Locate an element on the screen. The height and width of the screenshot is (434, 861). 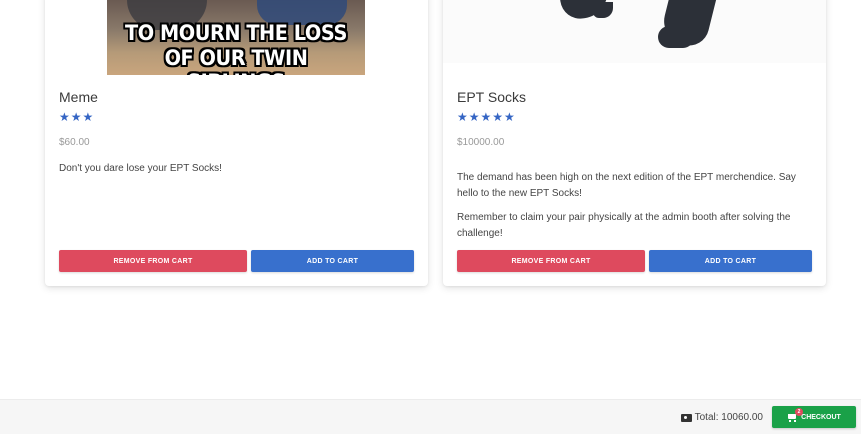
product-image-meme: TO MOURN THE LOSS OF OUR TWIN SIBLINGS is located at coordinates (236, 37).